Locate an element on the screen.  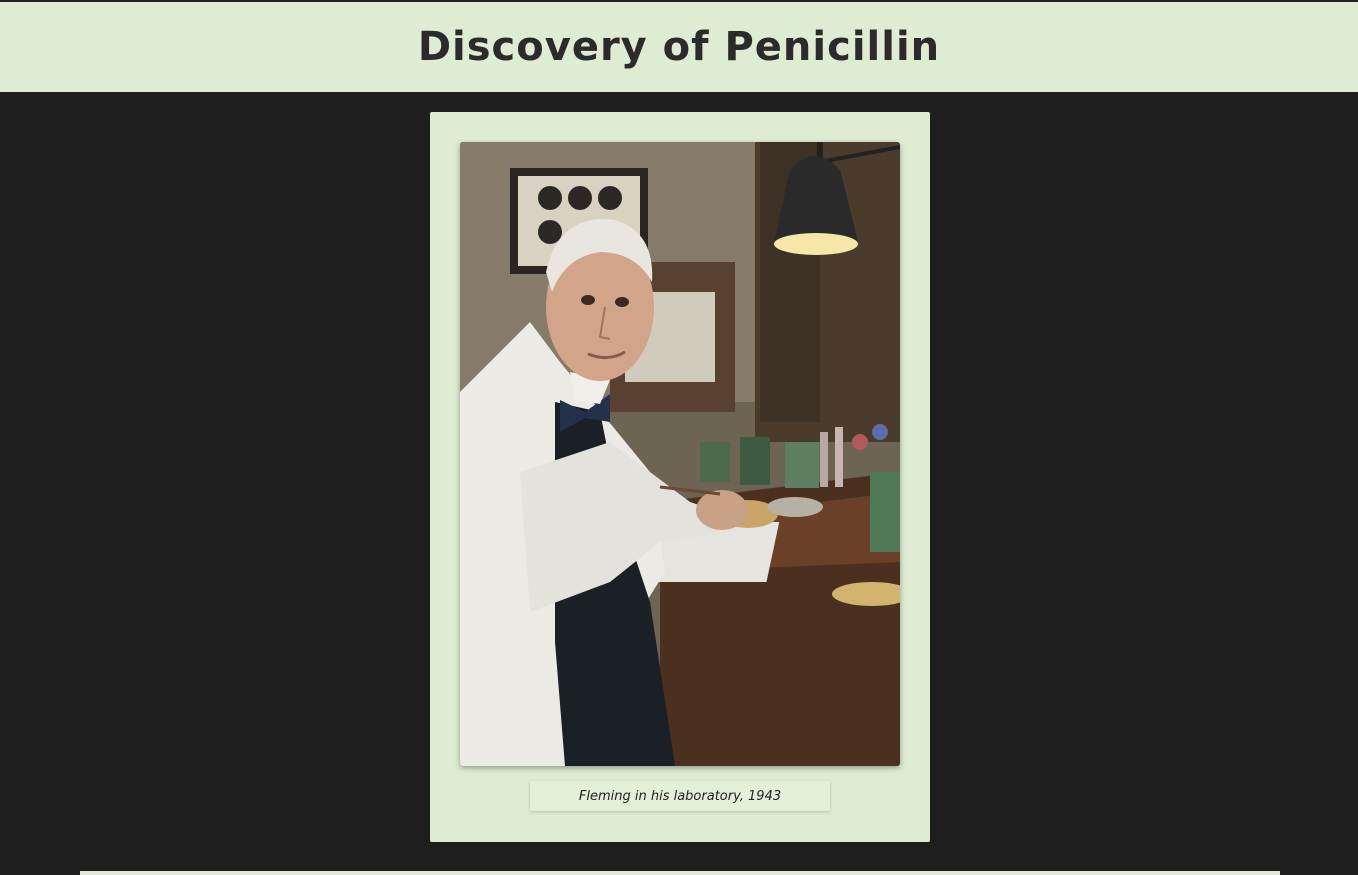
figure-caption: Fleming in his laboratory, 1943 is located at coordinates (680, 796).